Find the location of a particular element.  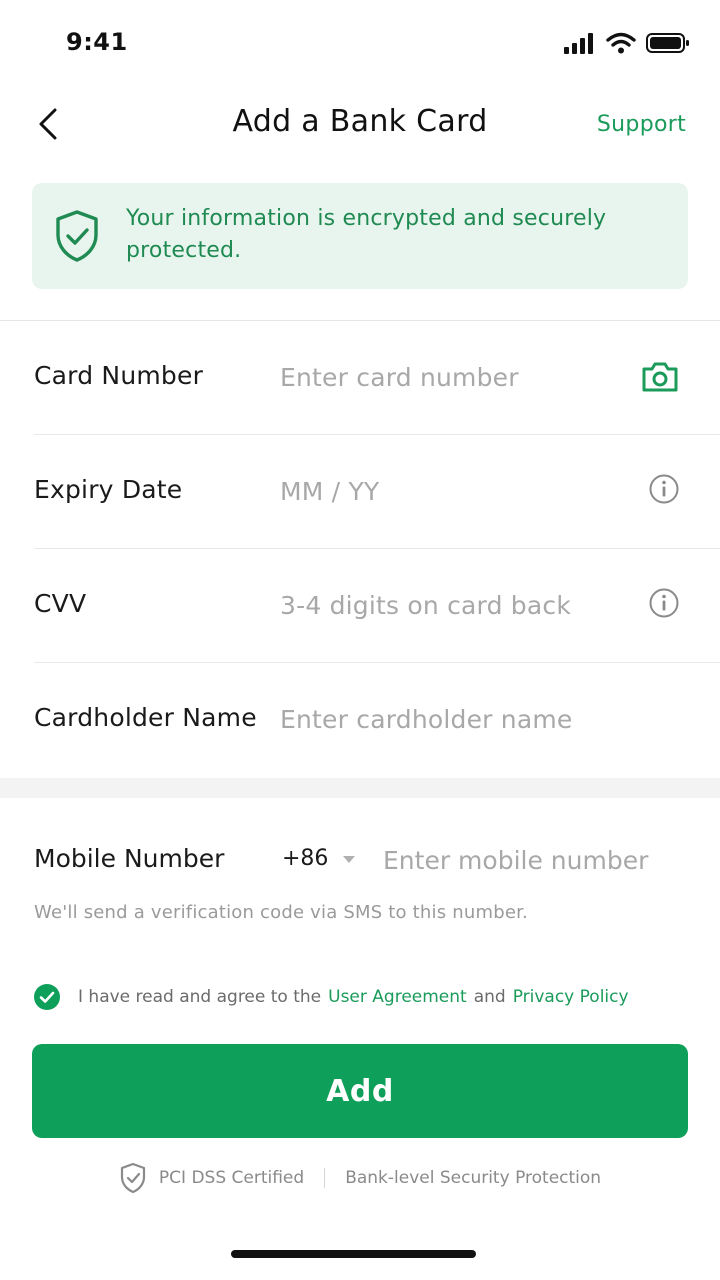

scan-card-button is located at coordinates (660, 379).